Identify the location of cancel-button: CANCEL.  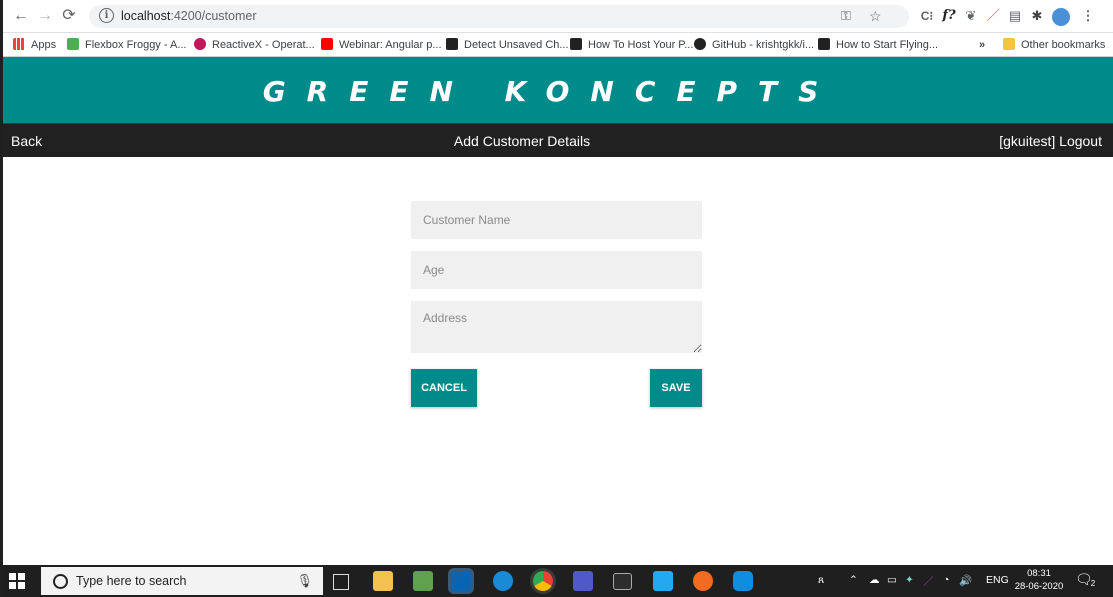
(444, 388).